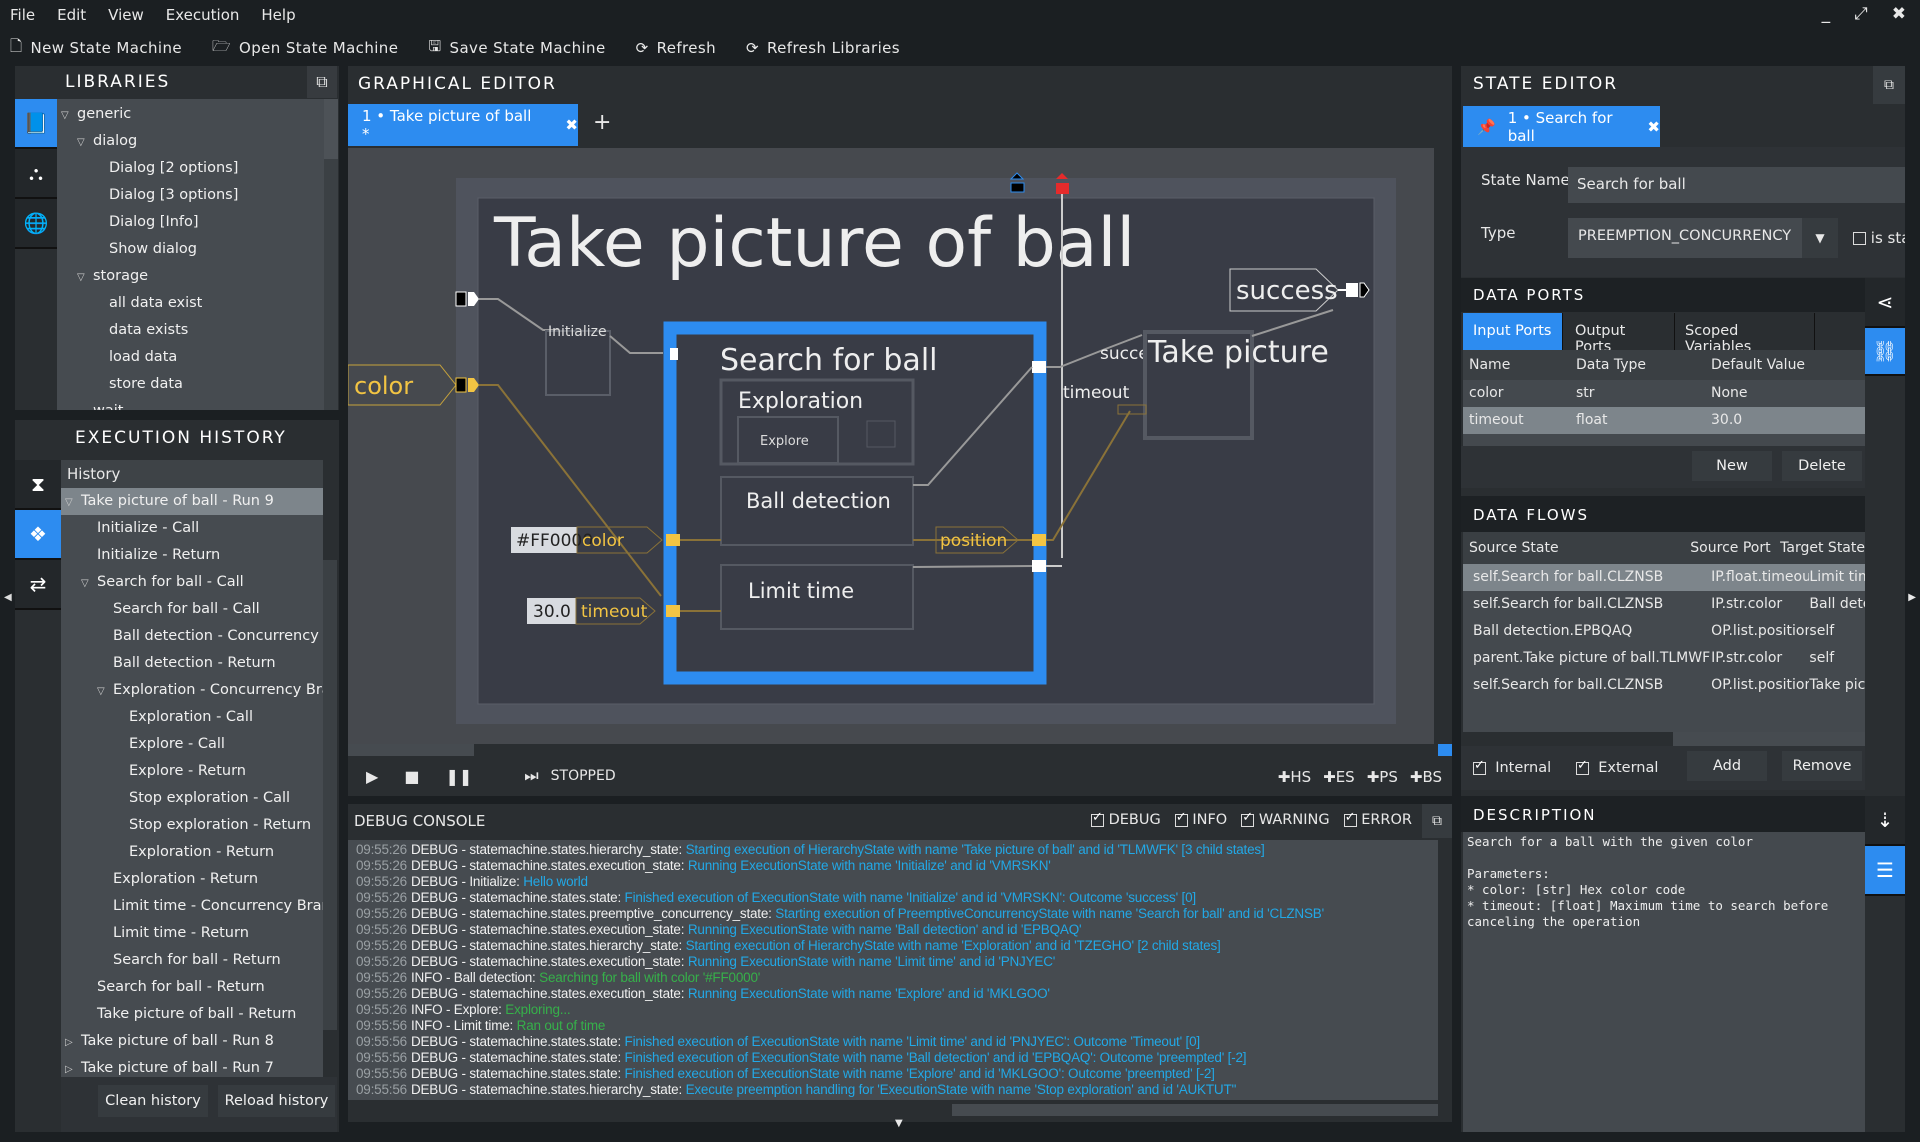 Image resolution: width=1920 pixels, height=1142 pixels. What do you see at coordinates (1339, 777) in the screenshot?
I see `add-execution-state-button: ✚ES` at bounding box center [1339, 777].